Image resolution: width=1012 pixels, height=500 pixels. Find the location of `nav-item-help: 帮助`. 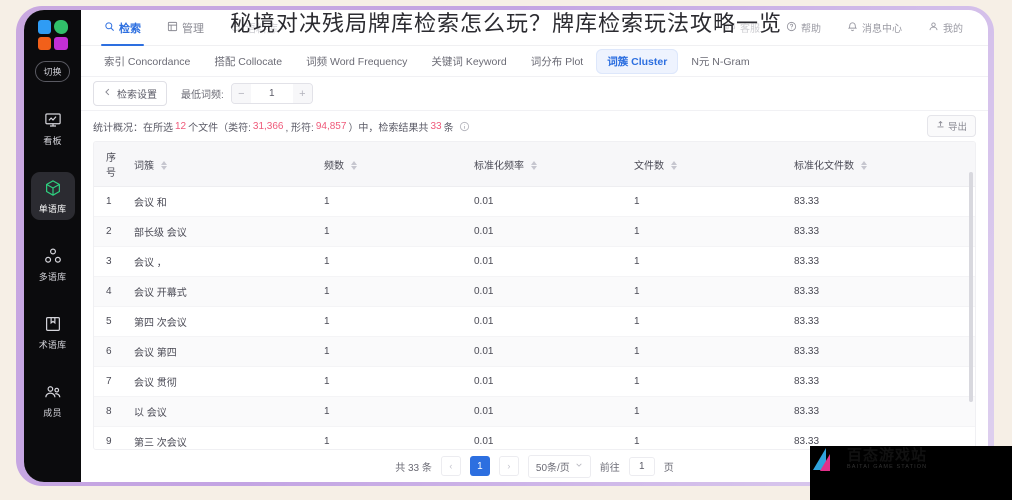

nav-item-help: 帮助 is located at coordinates (803, 28).